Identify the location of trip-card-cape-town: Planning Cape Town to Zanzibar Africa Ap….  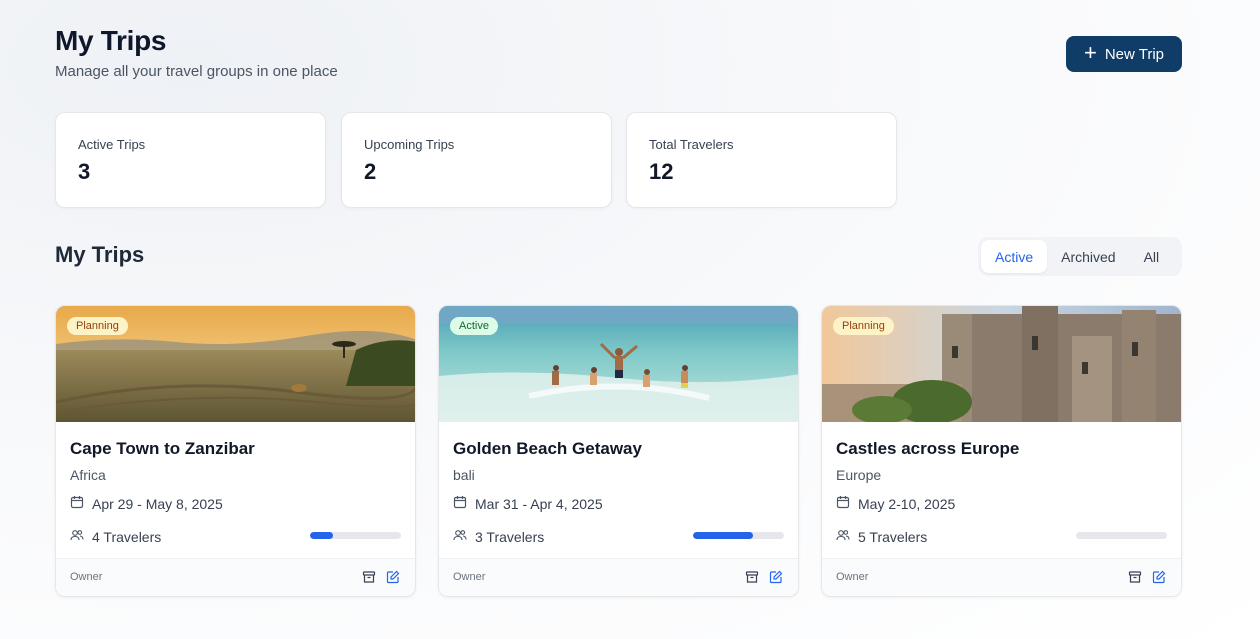
(235, 451).